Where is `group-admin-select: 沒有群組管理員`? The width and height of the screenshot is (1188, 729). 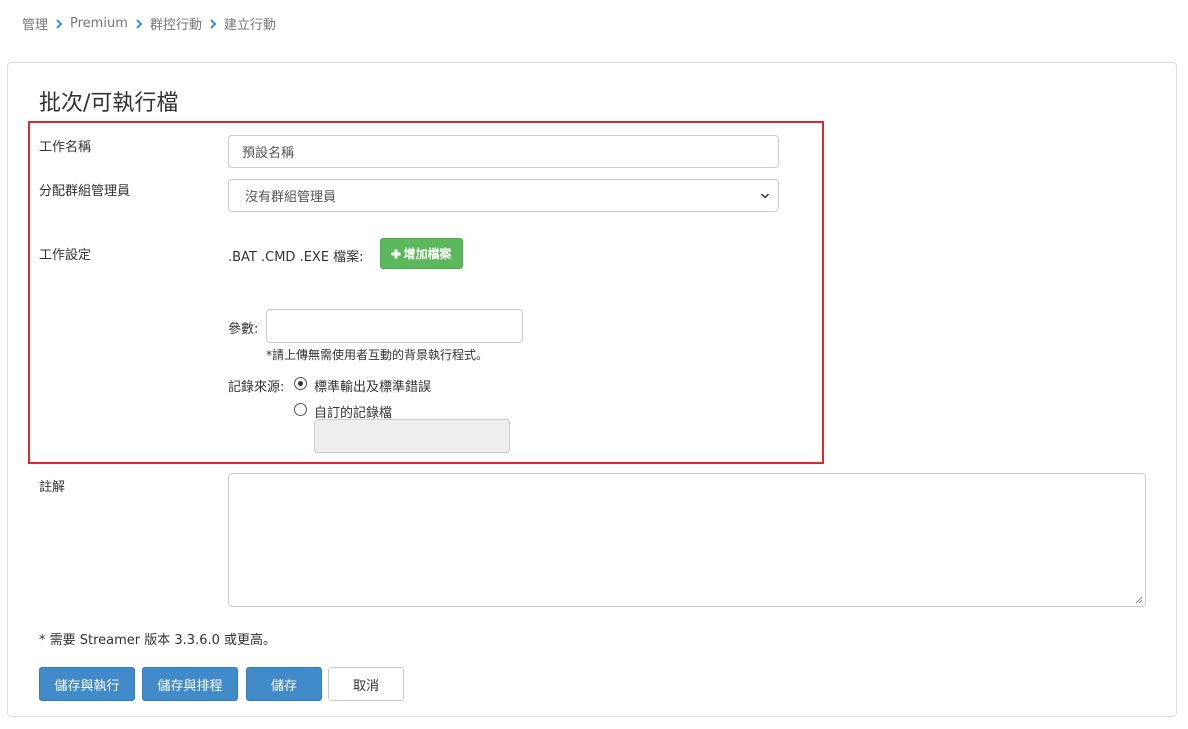
group-admin-select: 沒有群組管理員 is located at coordinates (503, 195).